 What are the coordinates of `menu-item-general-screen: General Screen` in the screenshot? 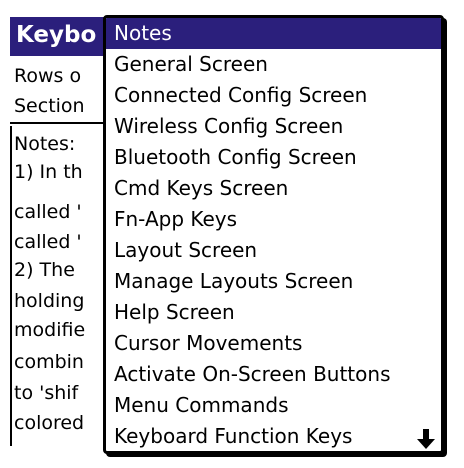 It's located at (273, 64).